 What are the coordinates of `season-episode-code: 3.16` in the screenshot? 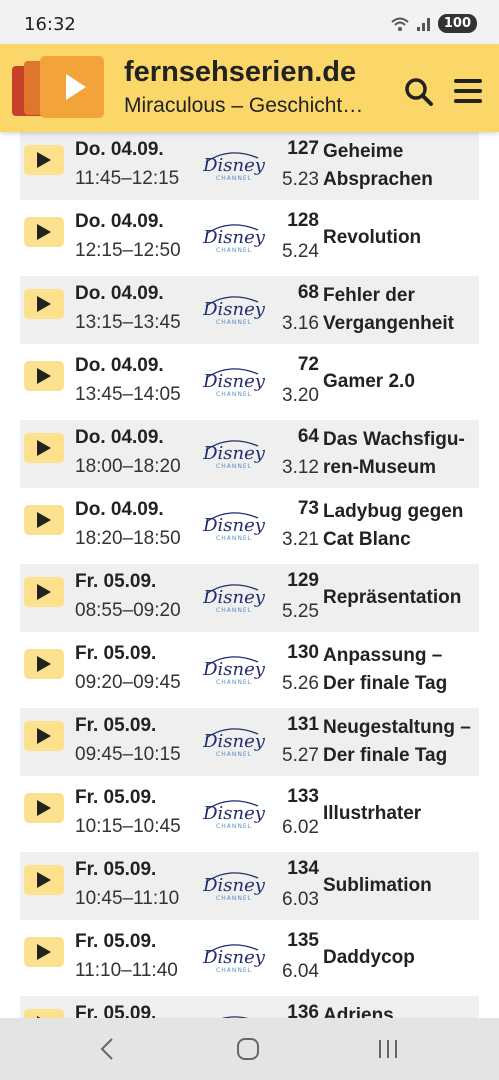 It's located at (300, 323).